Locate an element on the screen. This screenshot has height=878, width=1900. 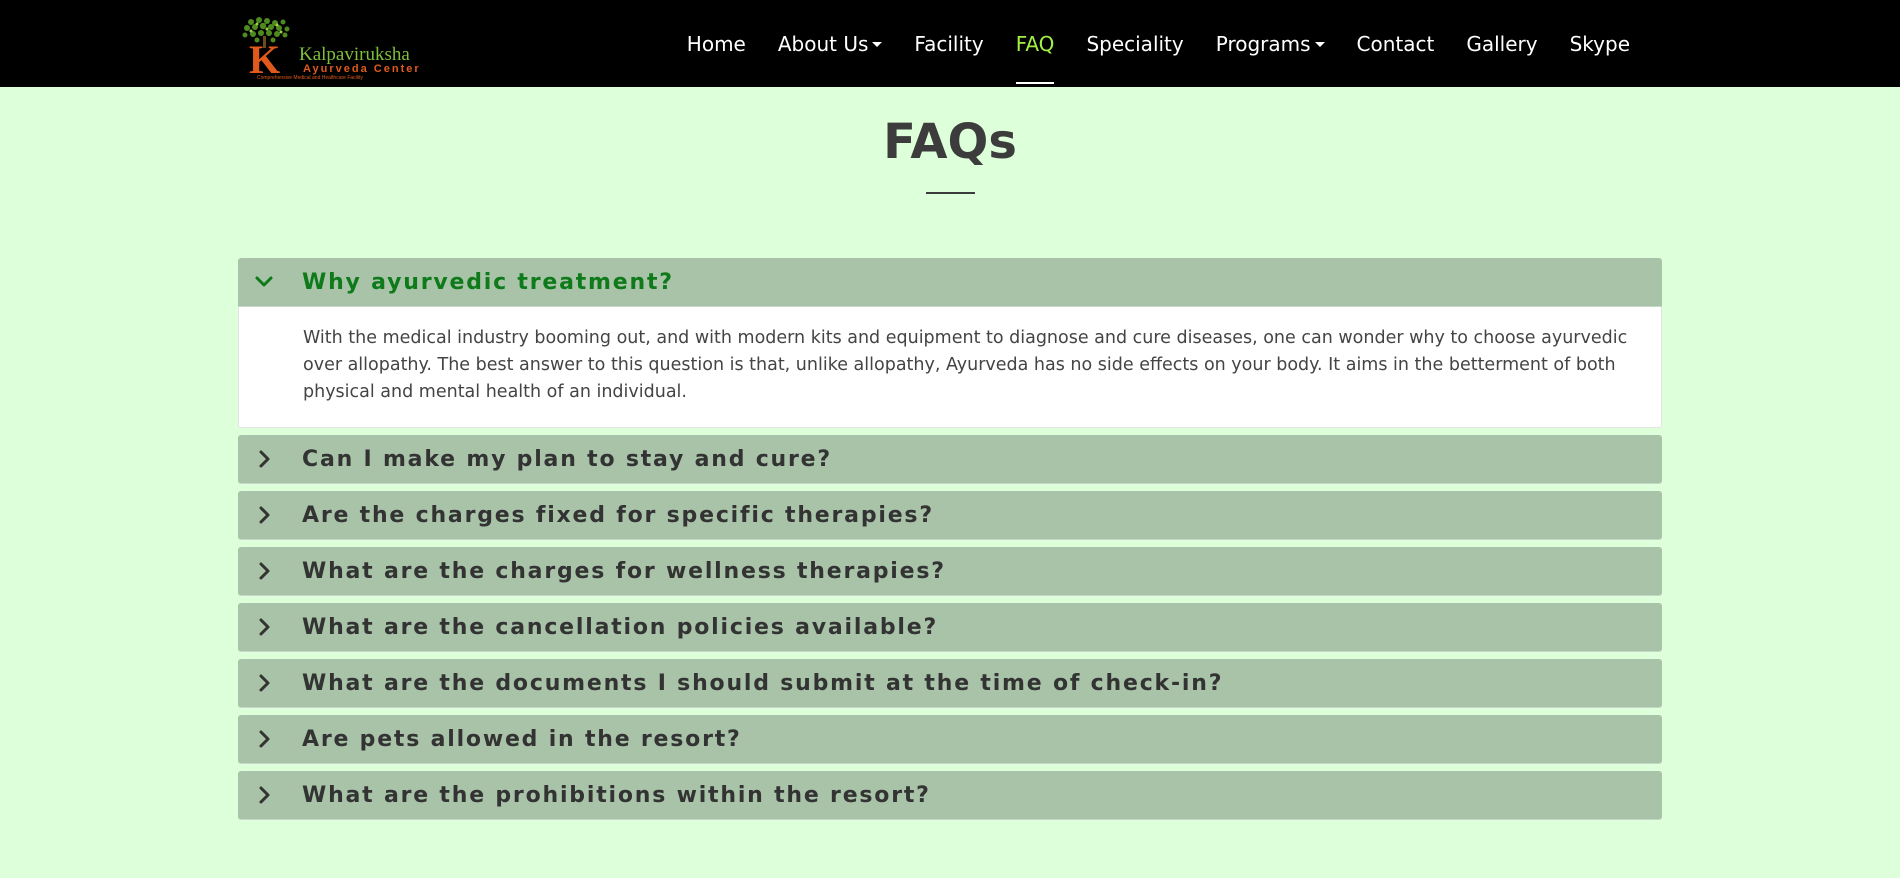
faq-question: Are pets allowed in the resort? is located at coordinates (522, 739).